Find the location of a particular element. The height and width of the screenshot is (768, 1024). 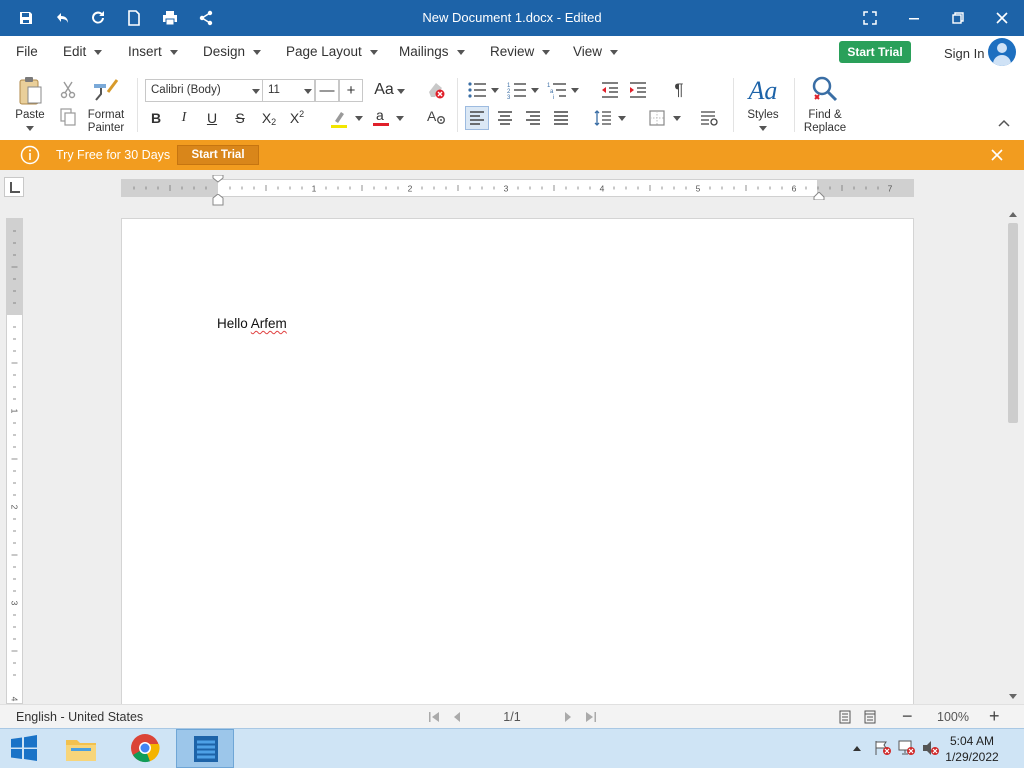

bullets-button is located at coordinates (477, 90).